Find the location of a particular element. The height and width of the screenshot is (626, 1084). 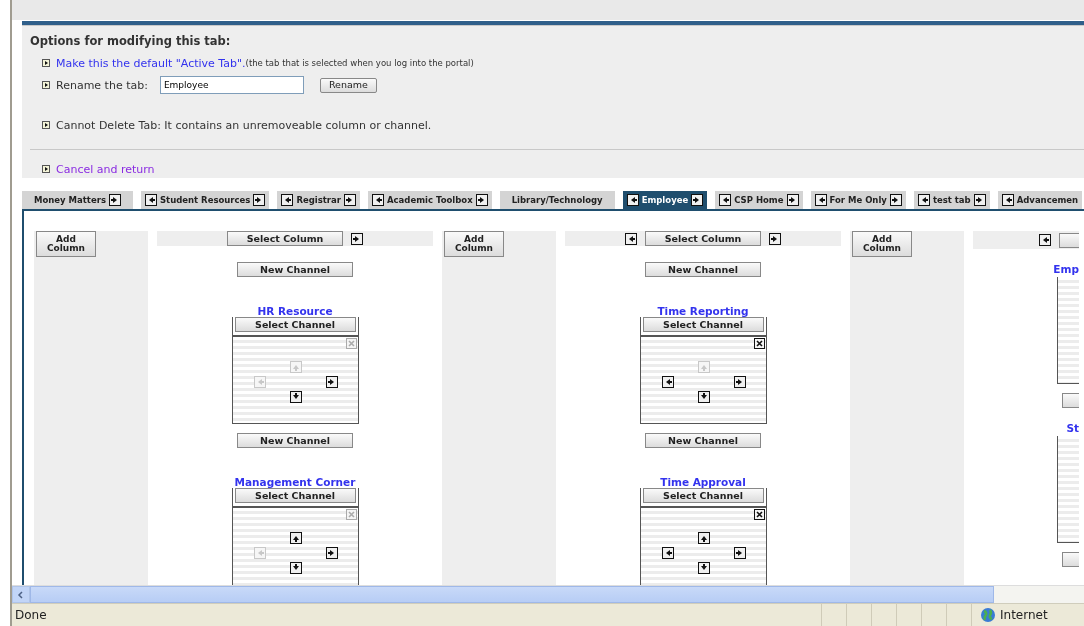

tab-name-field: Employee is located at coordinates (231, 85).